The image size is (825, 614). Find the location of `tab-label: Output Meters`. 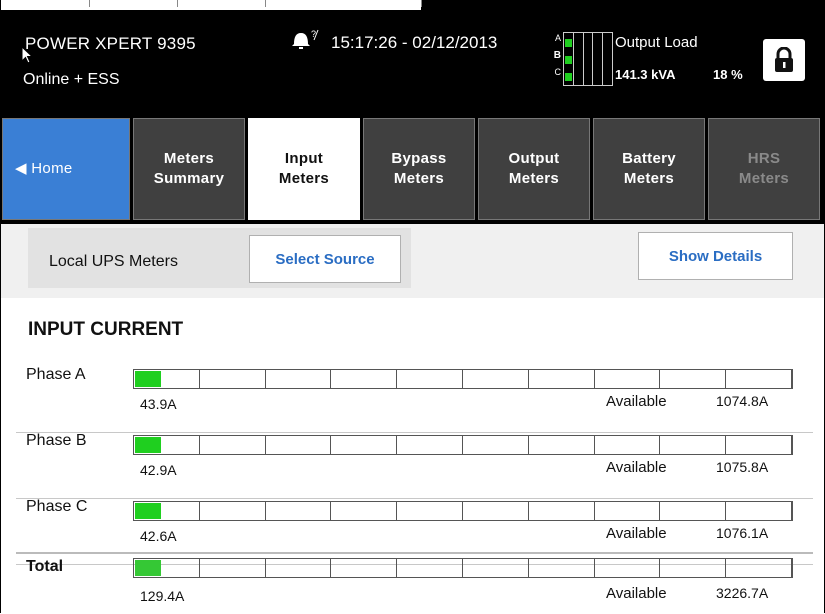

tab-label: Output Meters is located at coordinates (534, 168).